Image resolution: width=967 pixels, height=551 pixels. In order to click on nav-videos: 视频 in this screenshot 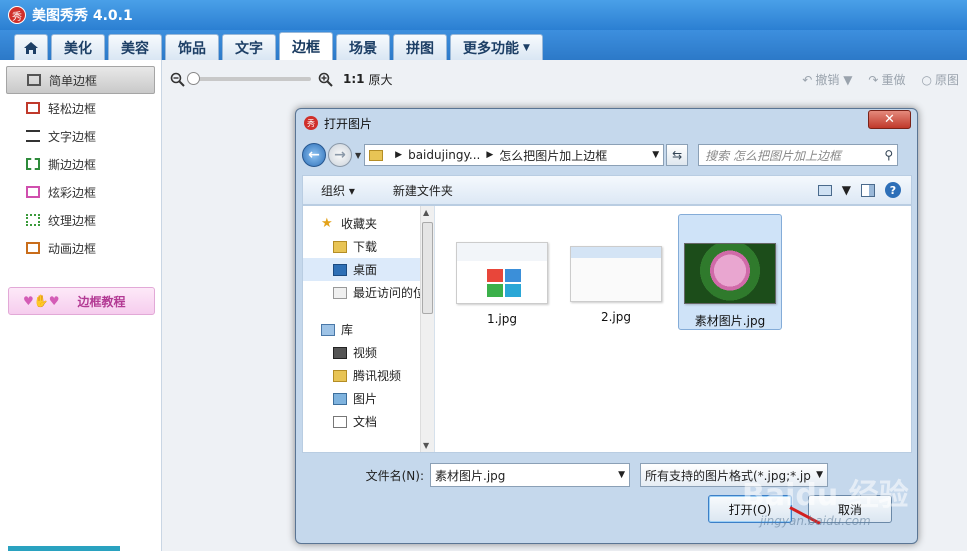, I will do `click(368, 352)`.